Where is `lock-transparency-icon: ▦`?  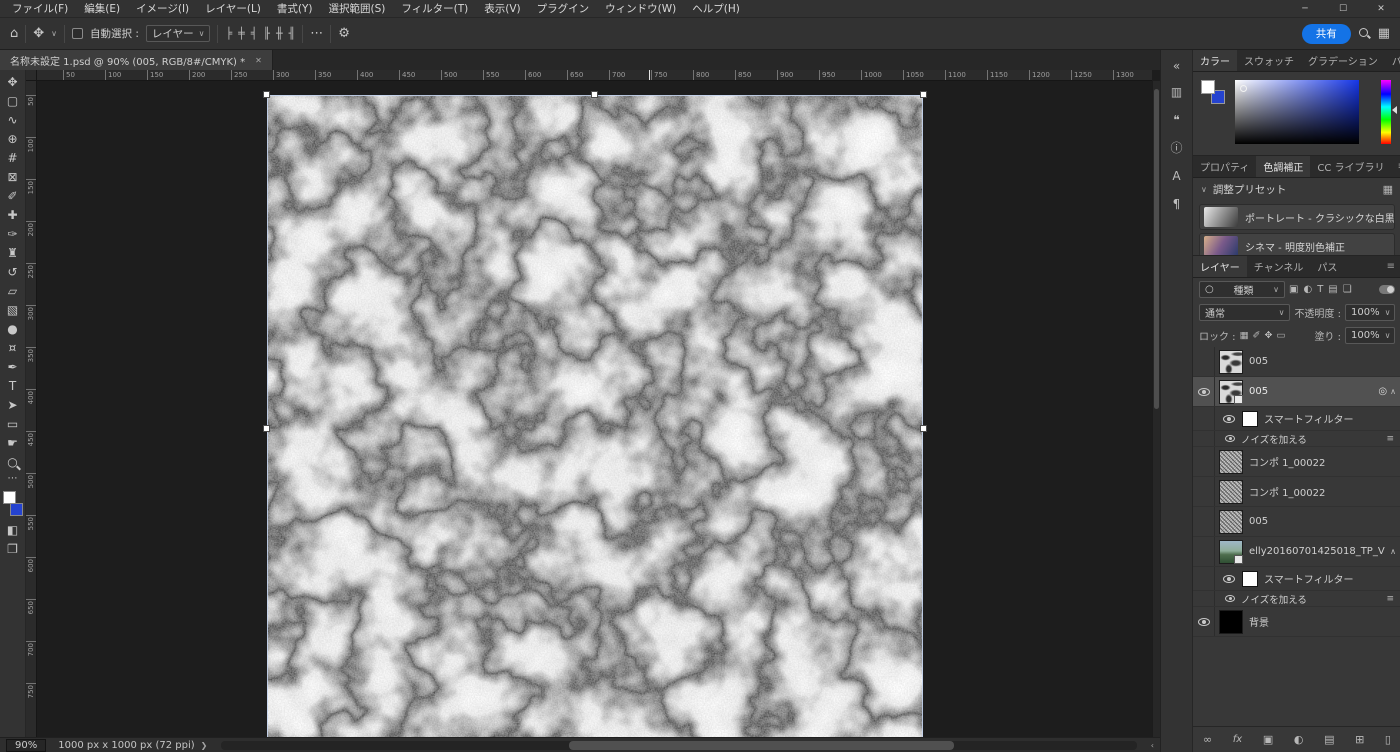 lock-transparency-icon: ▦ is located at coordinates (1244, 335).